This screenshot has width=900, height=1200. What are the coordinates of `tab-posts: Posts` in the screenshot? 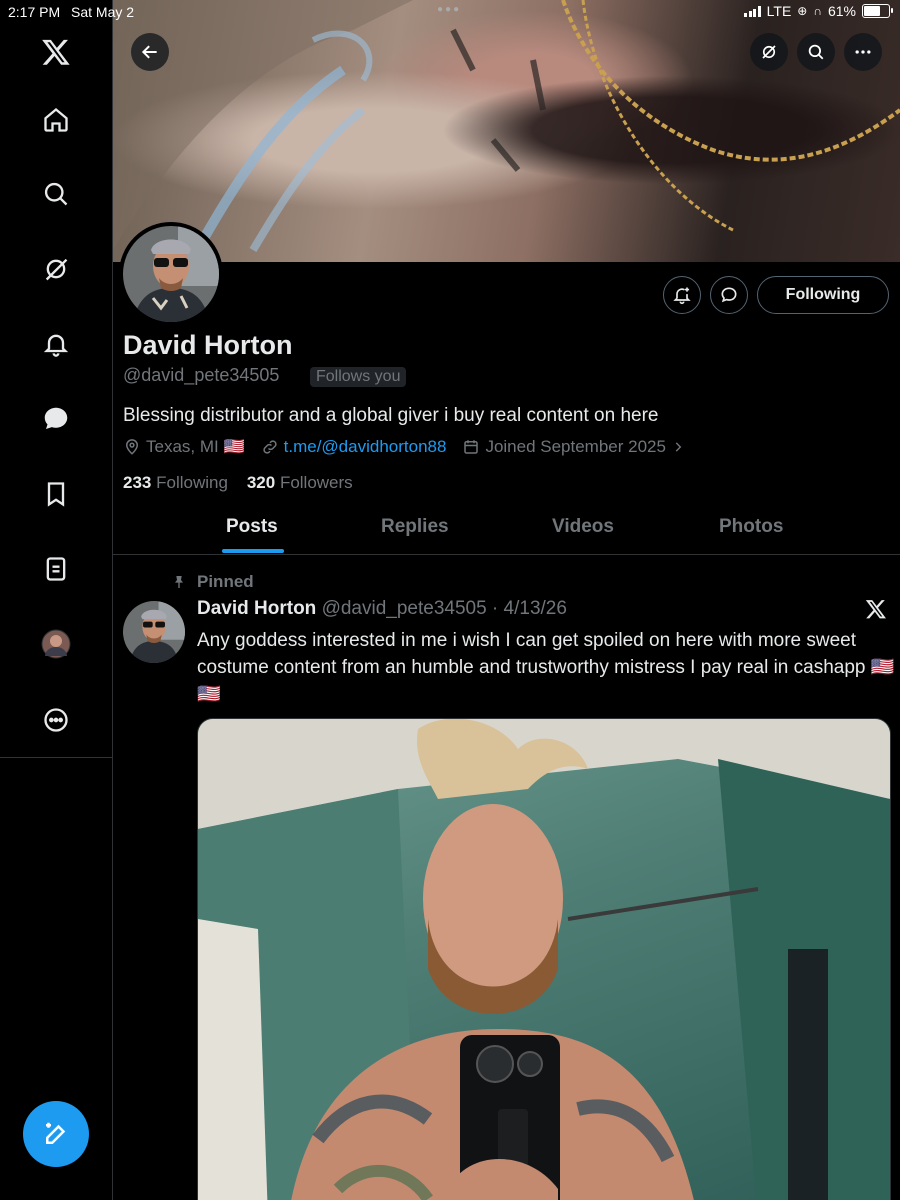 It's located at (252, 527).